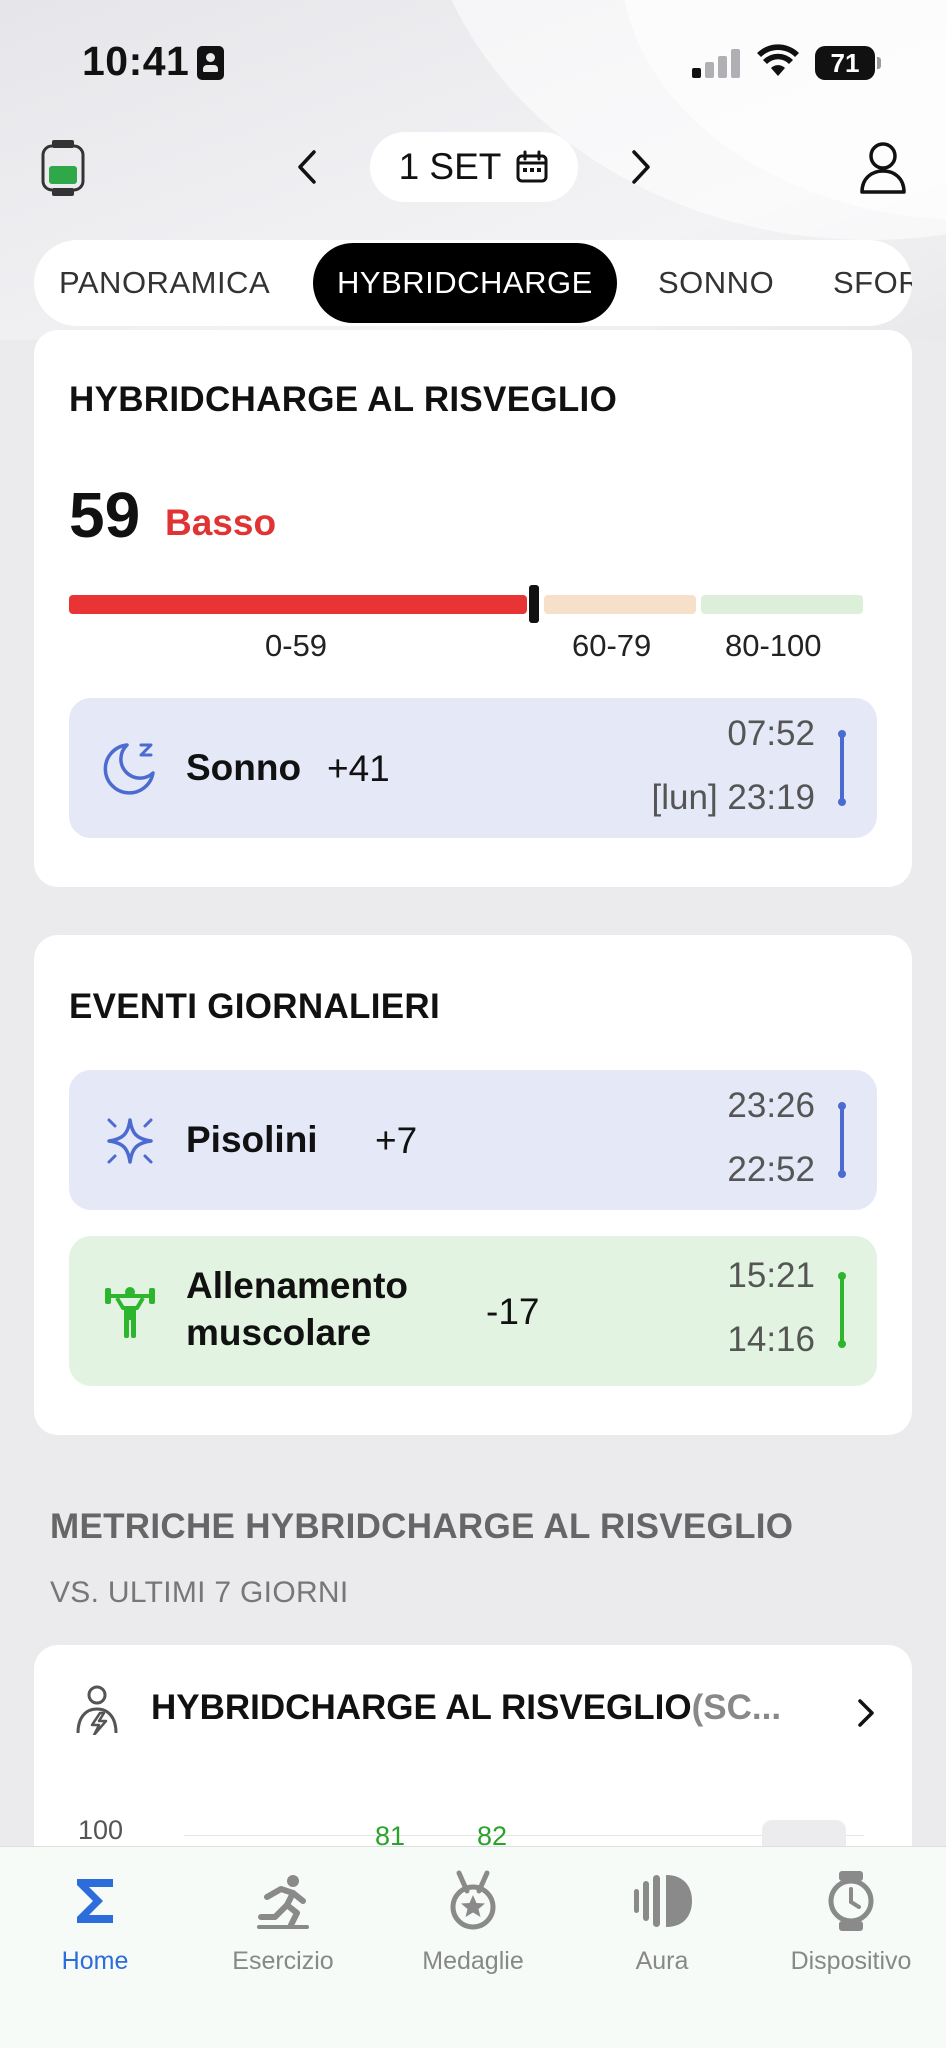 The image size is (946, 2048). Describe the element at coordinates (778, 60) in the screenshot. I see `wifi-icon` at that location.